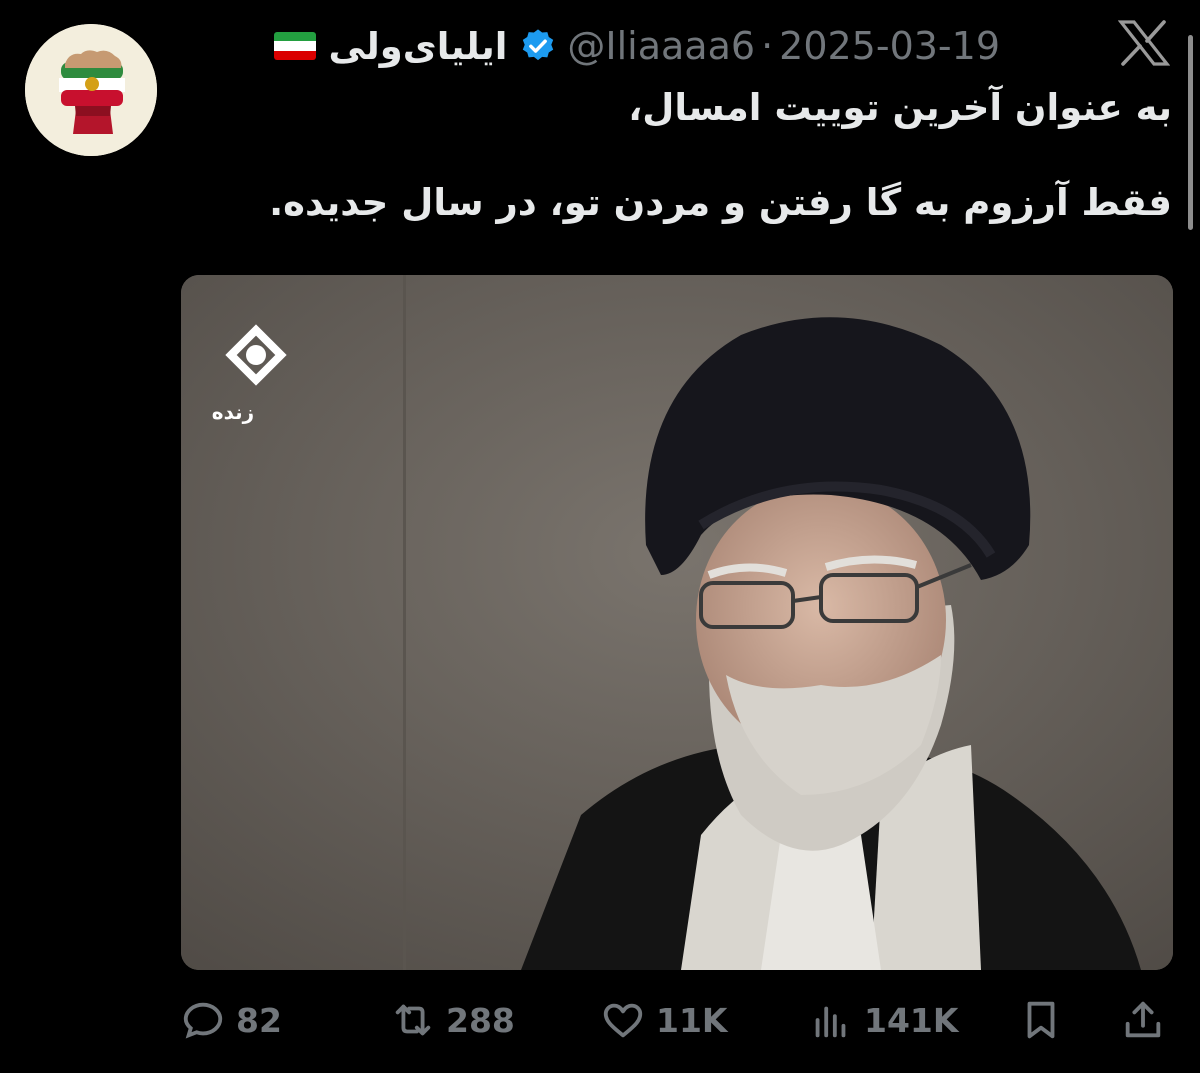 The height and width of the screenshot is (1073, 1200). Describe the element at coordinates (233, 412) in the screenshot. I see `live-label: زنده` at that location.